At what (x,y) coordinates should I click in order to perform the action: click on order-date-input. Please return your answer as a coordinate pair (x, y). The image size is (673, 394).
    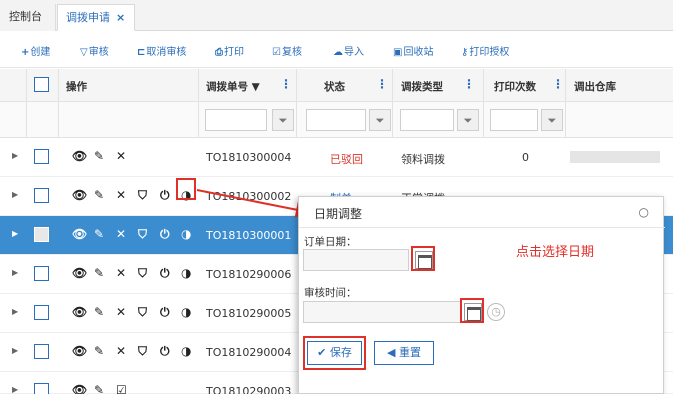
    Looking at the image, I should click on (356, 260).